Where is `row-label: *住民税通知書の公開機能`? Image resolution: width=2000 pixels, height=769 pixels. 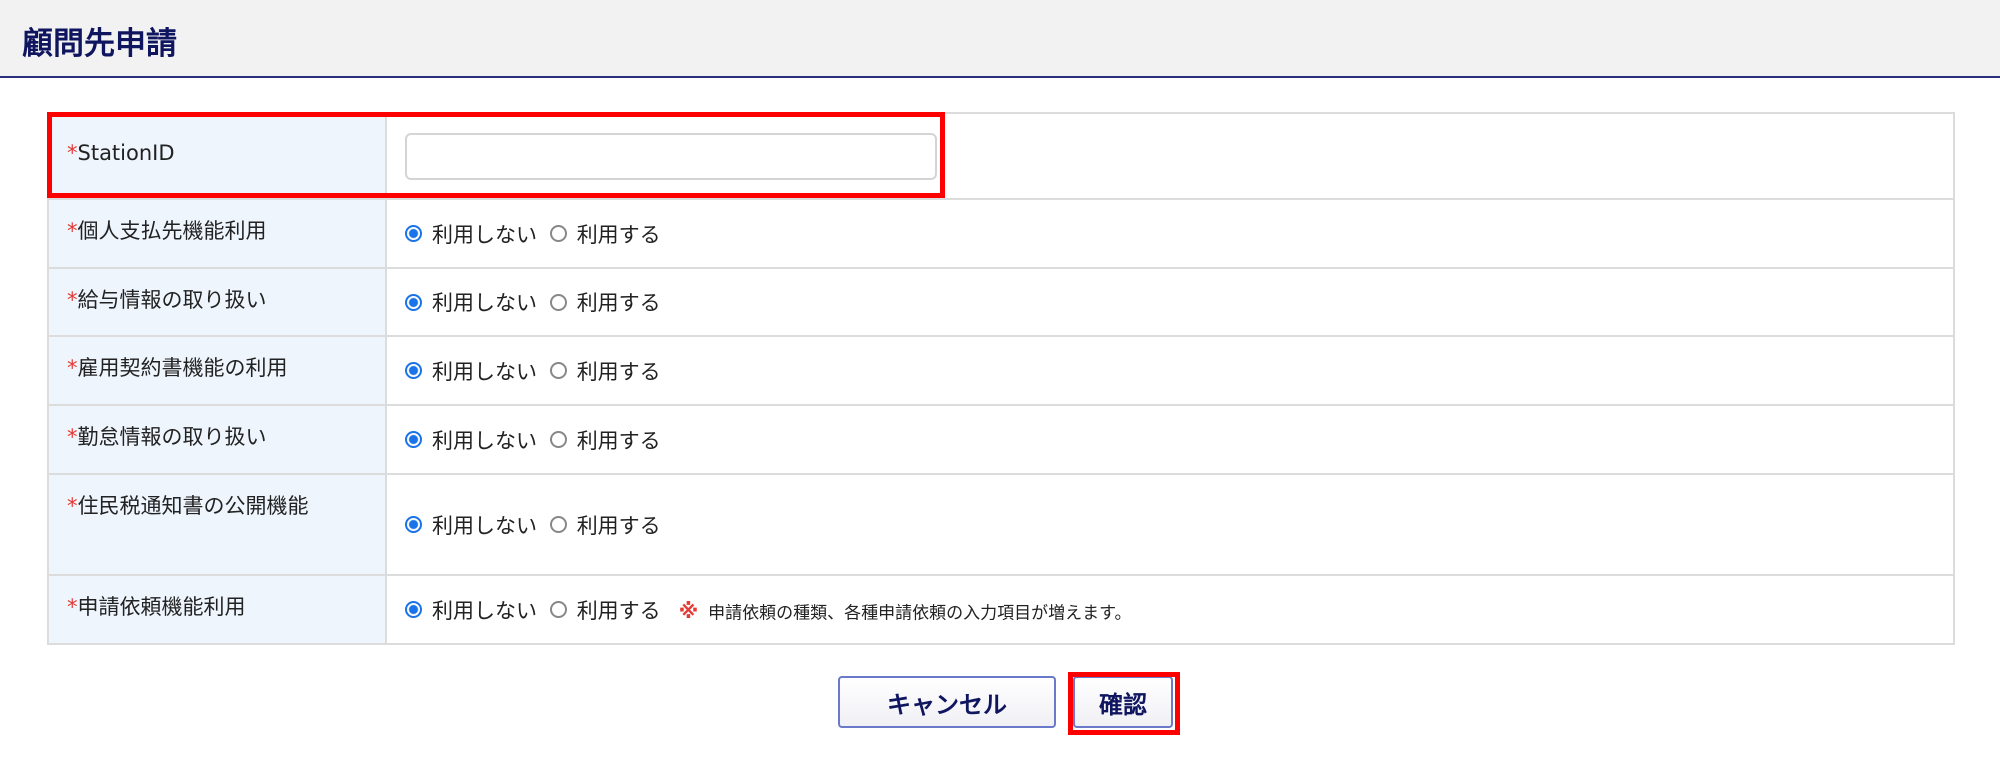
row-label: *住民税通知書の公開機能 is located at coordinates (217, 524).